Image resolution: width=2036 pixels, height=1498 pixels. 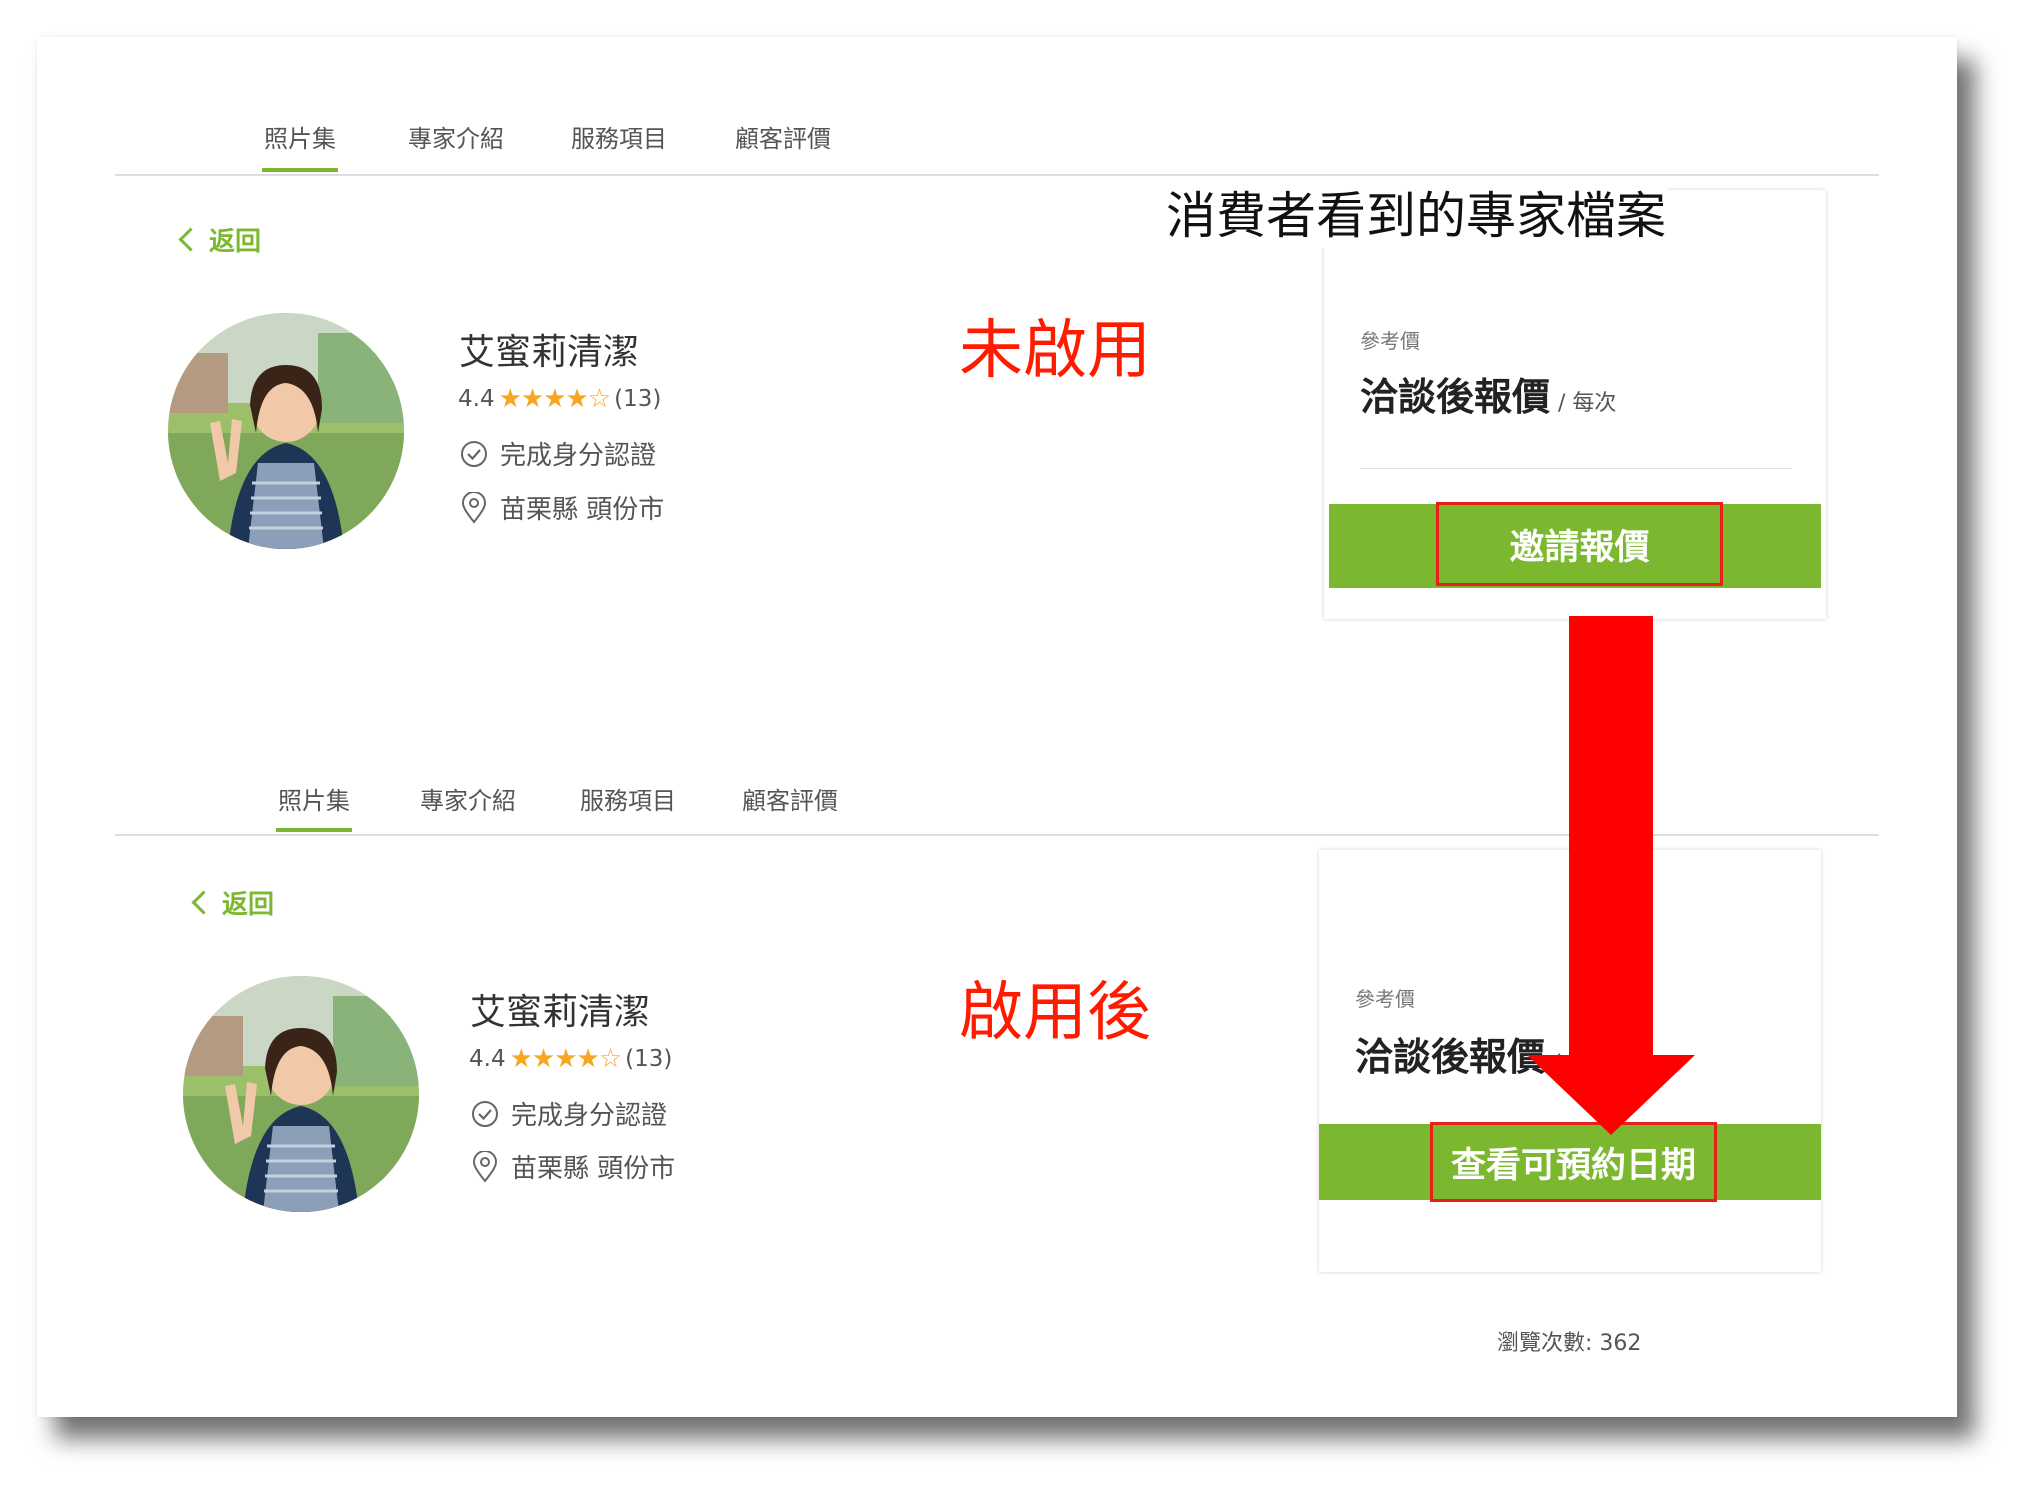 What do you see at coordinates (1576, 468) in the screenshot?
I see `price-divider` at bounding box center [1576, 468].